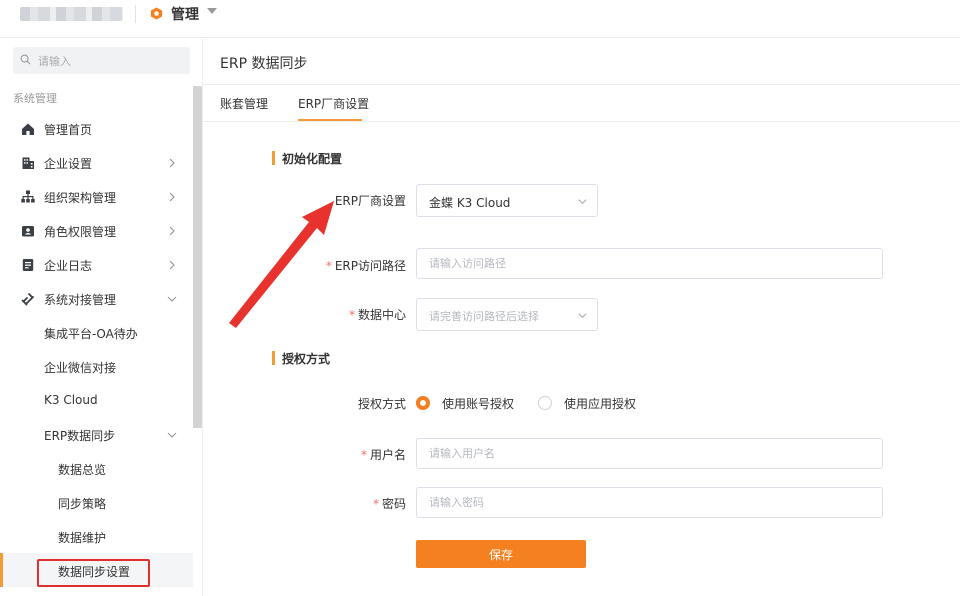  What do you see at coordinates (333, 103) in the screenshot?
I see `tab-erp-vendor-settings: ERP厂商设置` at bounding box center [333, 103].